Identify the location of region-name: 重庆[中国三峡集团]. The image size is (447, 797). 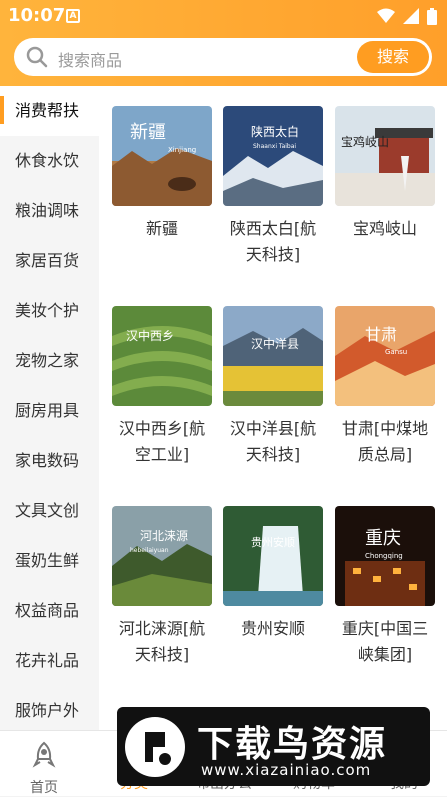
(385, 641).